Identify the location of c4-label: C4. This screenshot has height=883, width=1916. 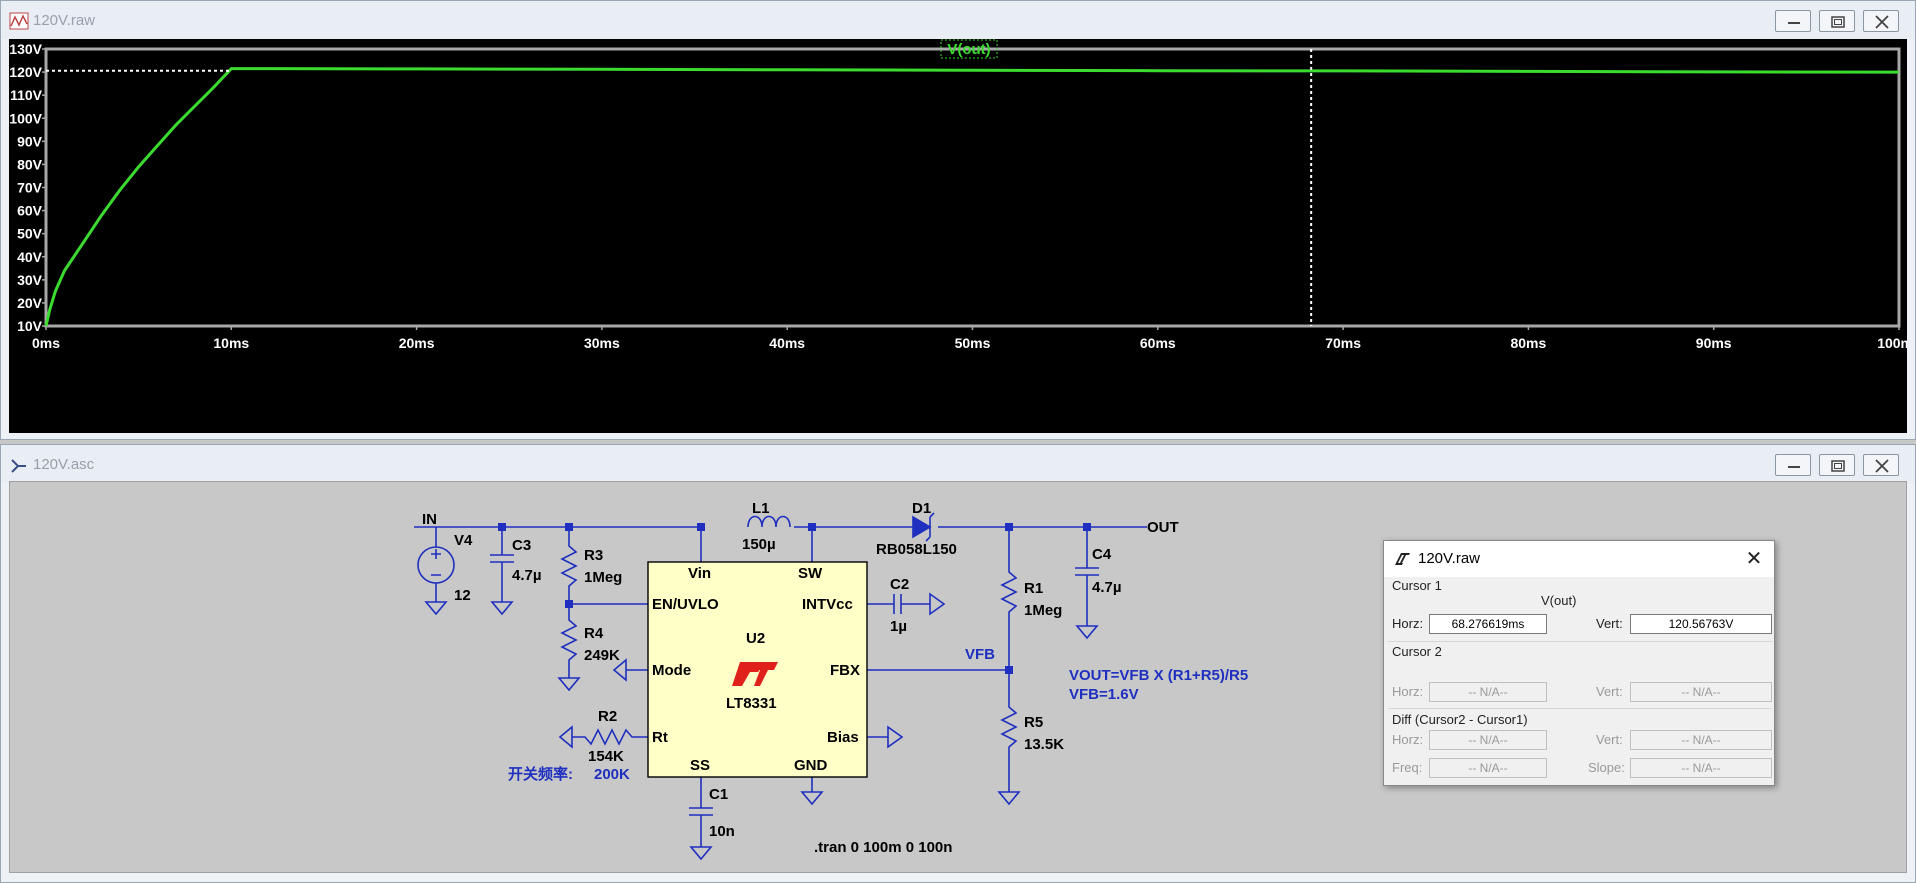
(1102, 554).